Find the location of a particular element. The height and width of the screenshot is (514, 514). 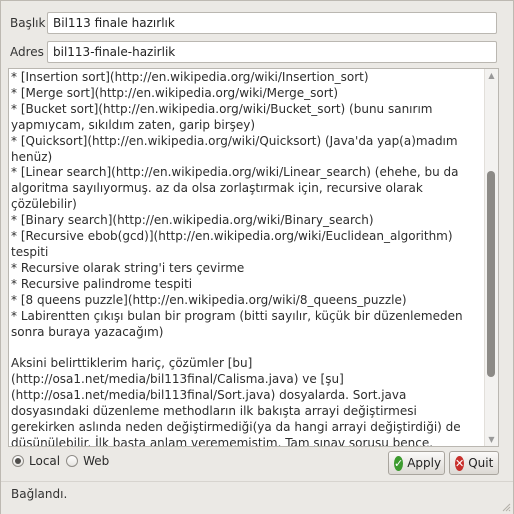

scroll-up-icon: ▲ is located at coordinates (491, 75).